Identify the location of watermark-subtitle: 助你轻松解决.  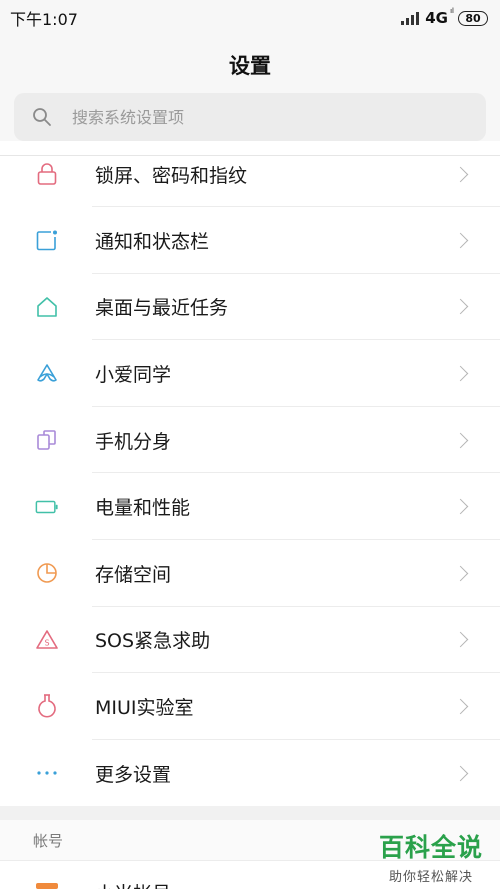
(430, 877).